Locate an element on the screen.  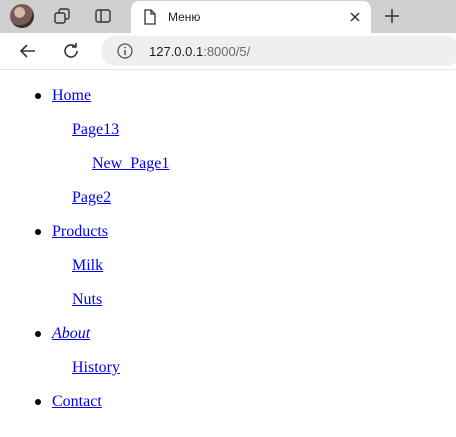
url-text: 127.0.0.1:8000/5/ is located at coordinates (199, 51).